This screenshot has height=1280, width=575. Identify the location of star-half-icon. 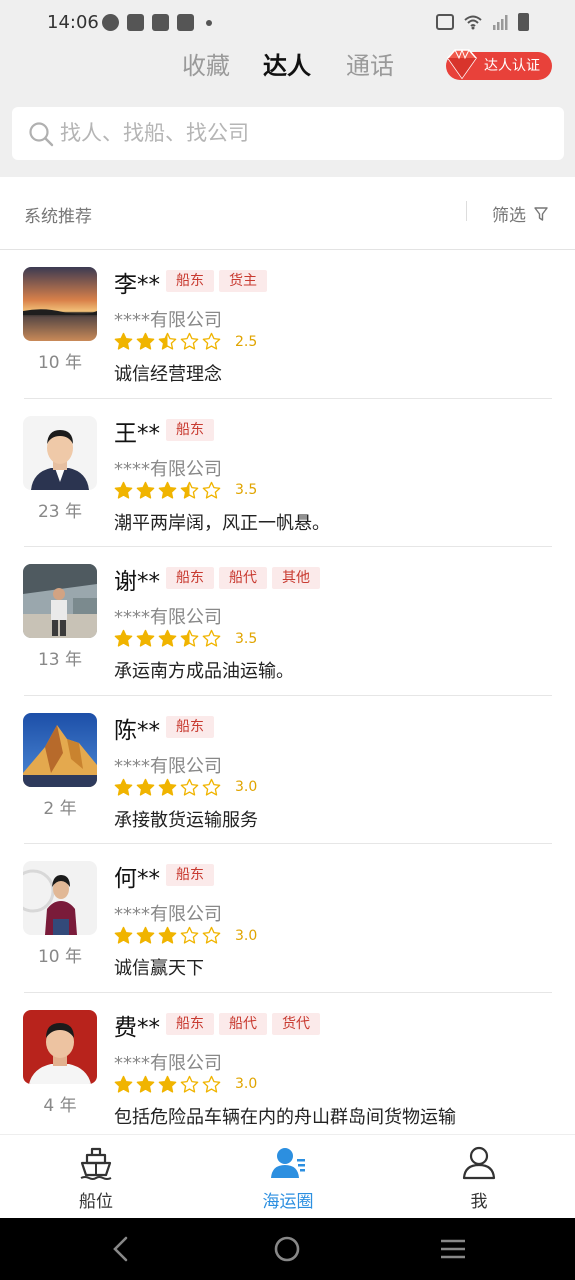
(189, 638).